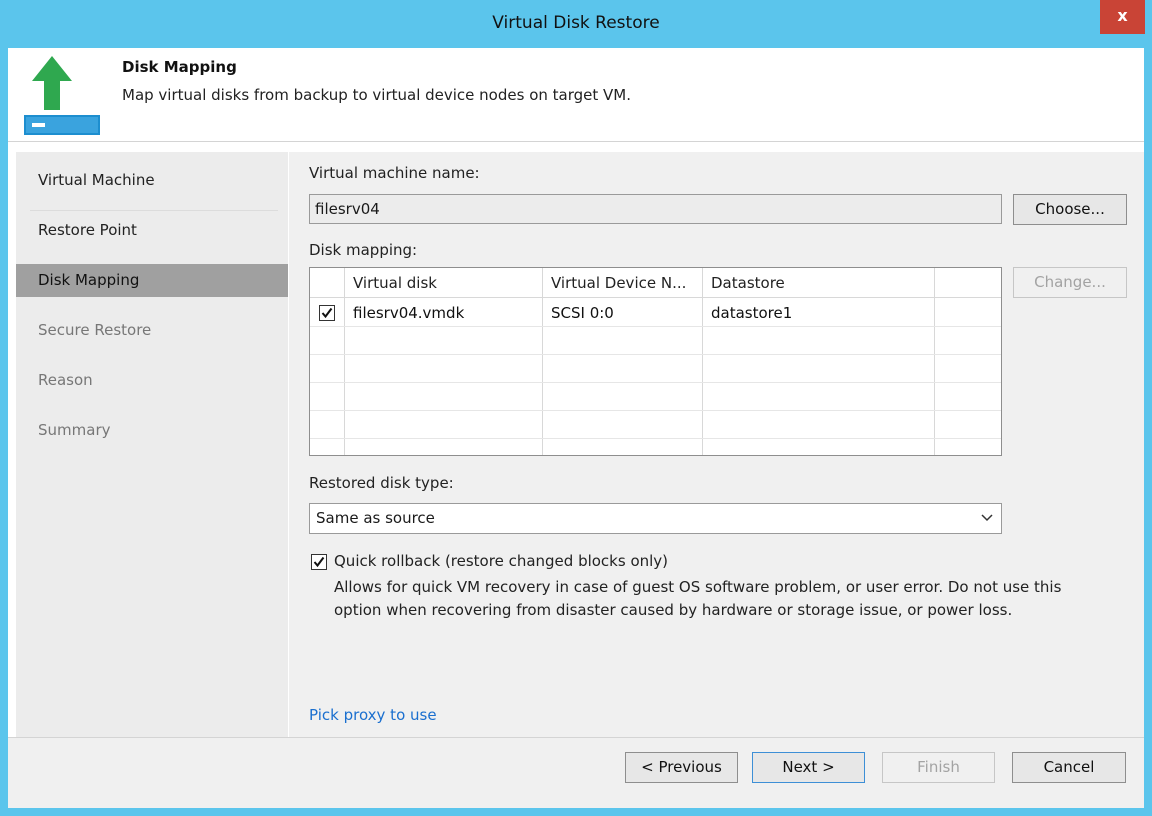 The width and height of the screenshot is (1152, 816). I want to click on wizard-footer: < Previous Next > Finish Cancel, so click(576, 772).